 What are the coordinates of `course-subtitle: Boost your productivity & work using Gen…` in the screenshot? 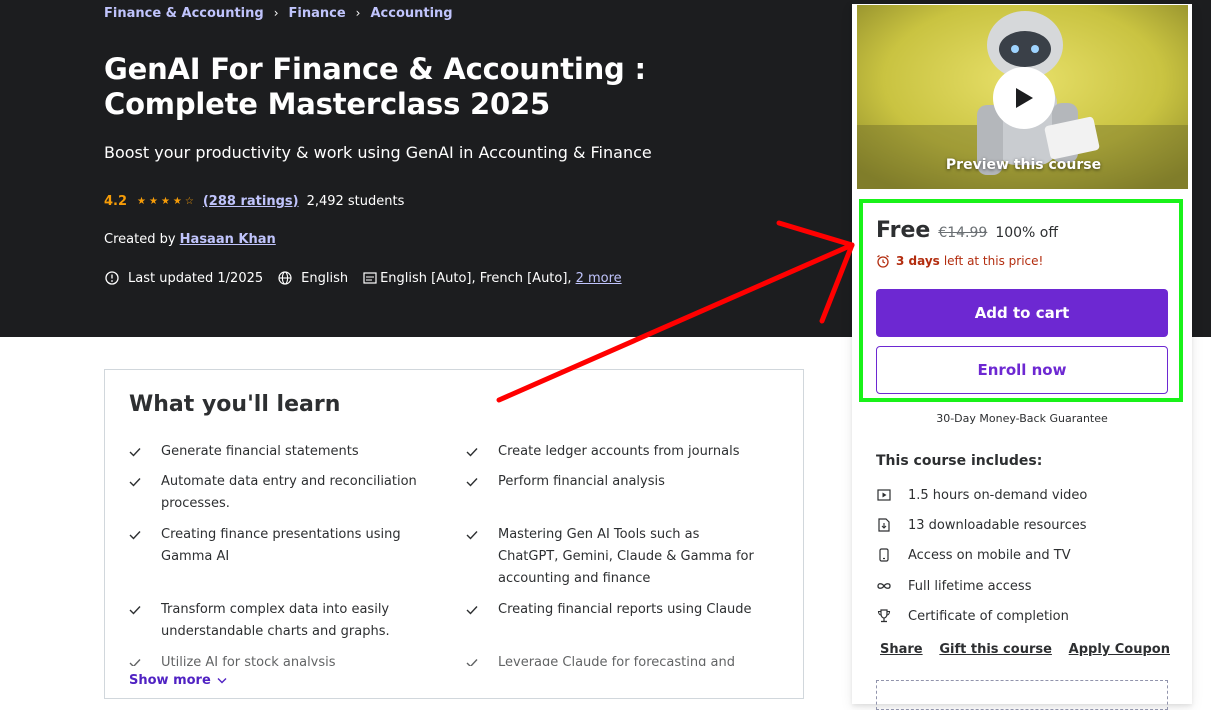 It's located at (378, 152).